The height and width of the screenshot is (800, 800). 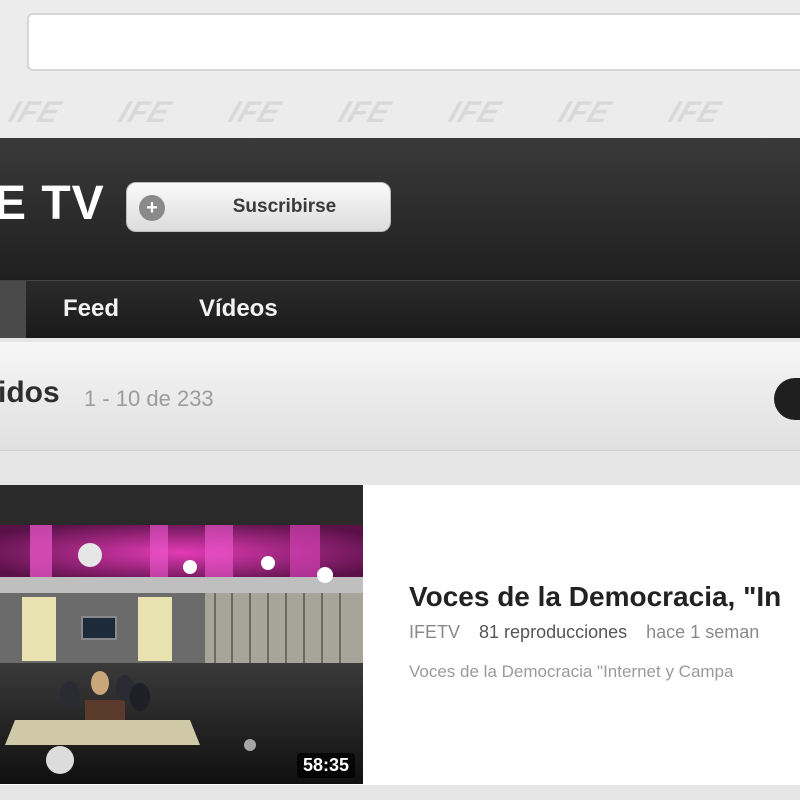 What do you see at coordinates (434, 632) in the screenshot?
I see `video-channel-link: IFETV` at bounding box center [434, 632].